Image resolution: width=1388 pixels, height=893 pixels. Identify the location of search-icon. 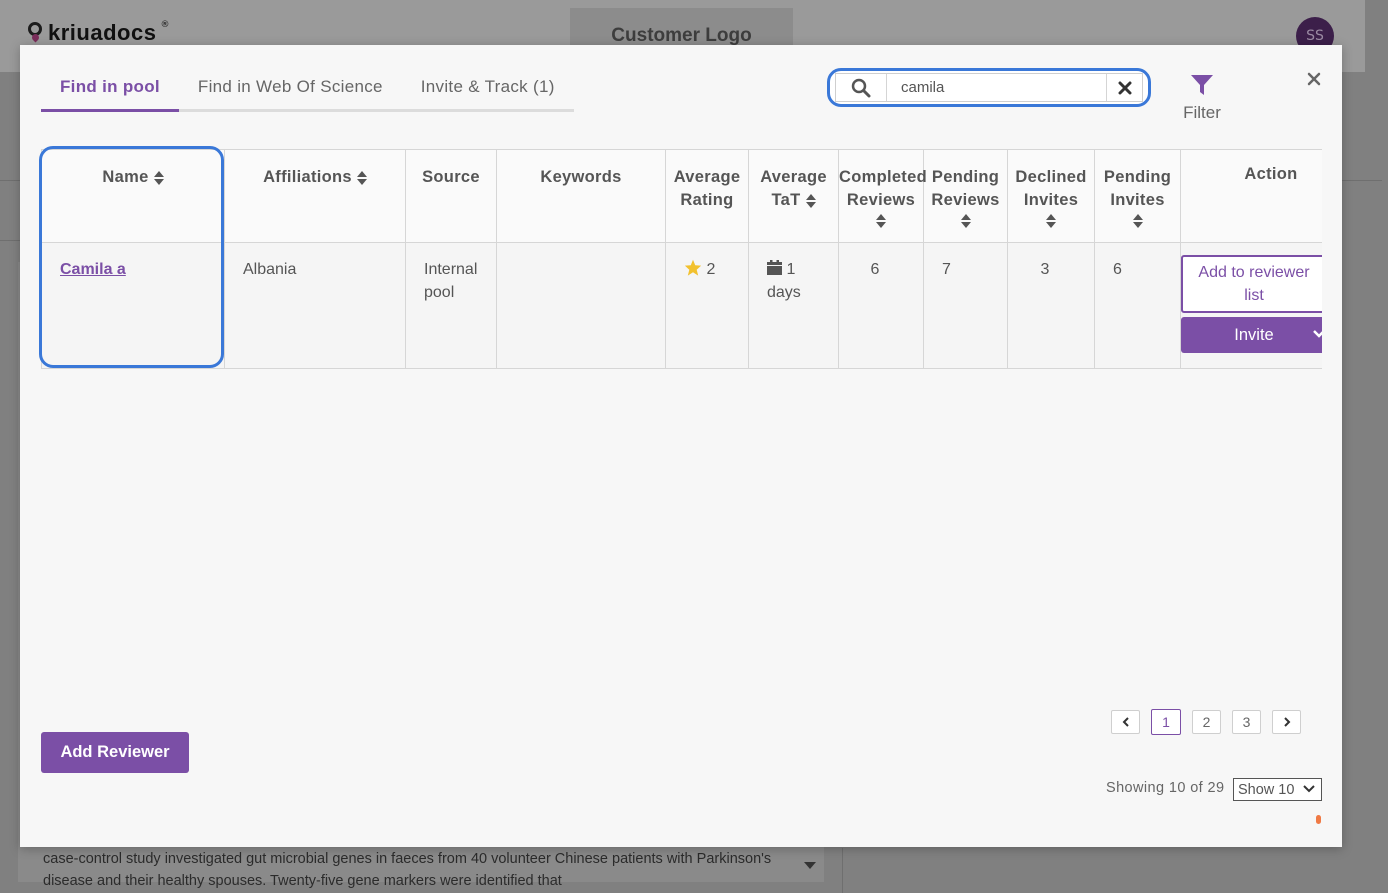
(861, 87).